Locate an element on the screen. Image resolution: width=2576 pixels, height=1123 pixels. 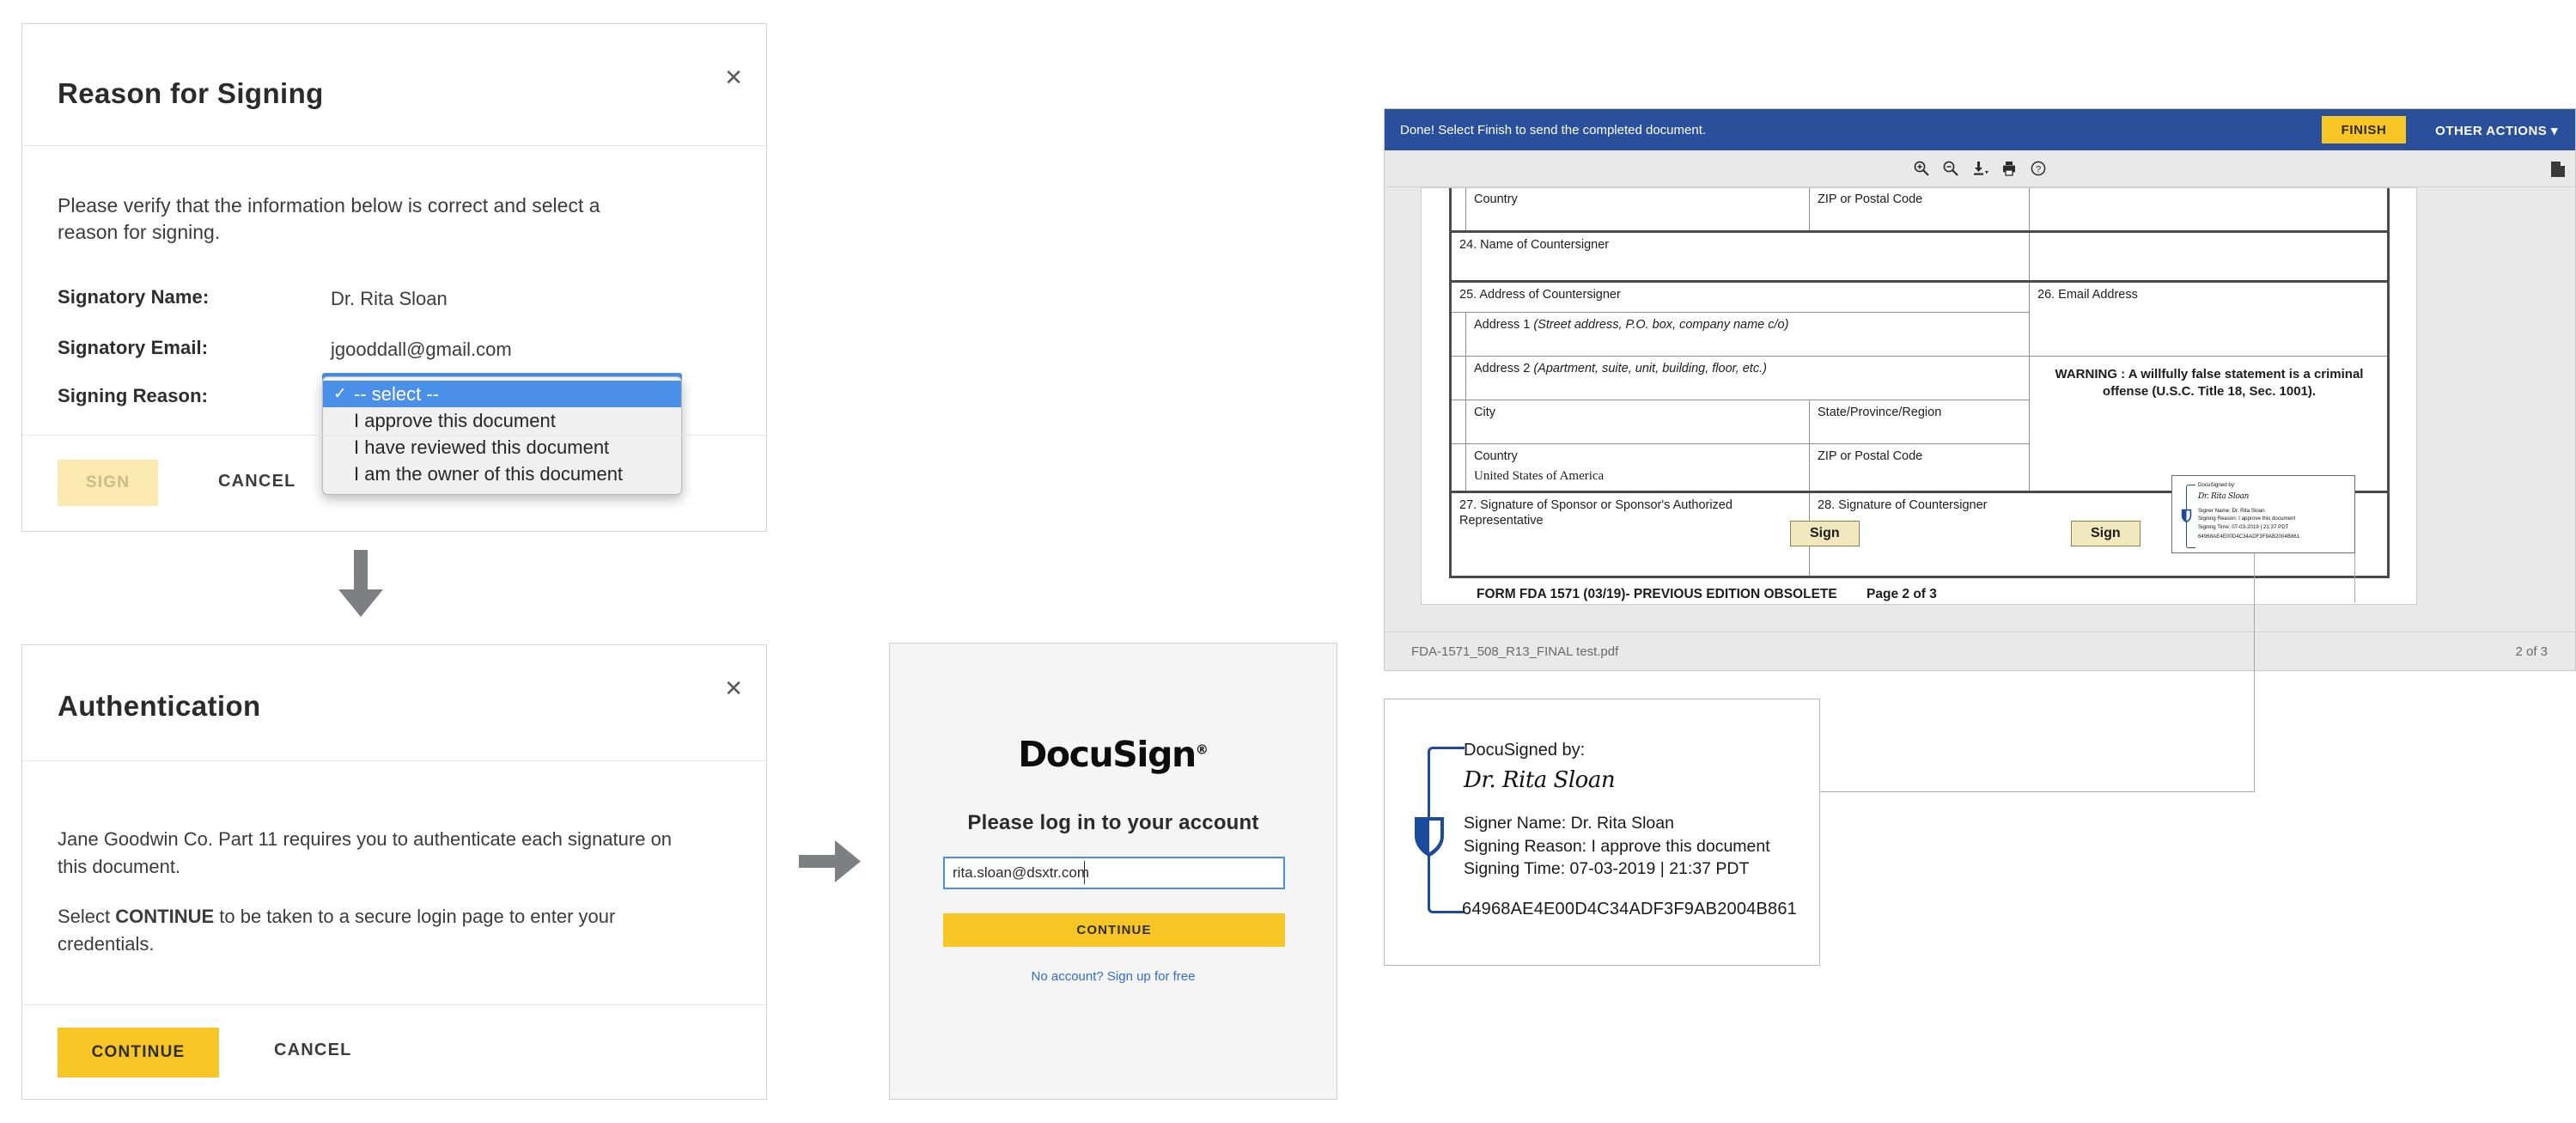
country-cell-2: Country United States of America is located at coordinates (1637, 467).